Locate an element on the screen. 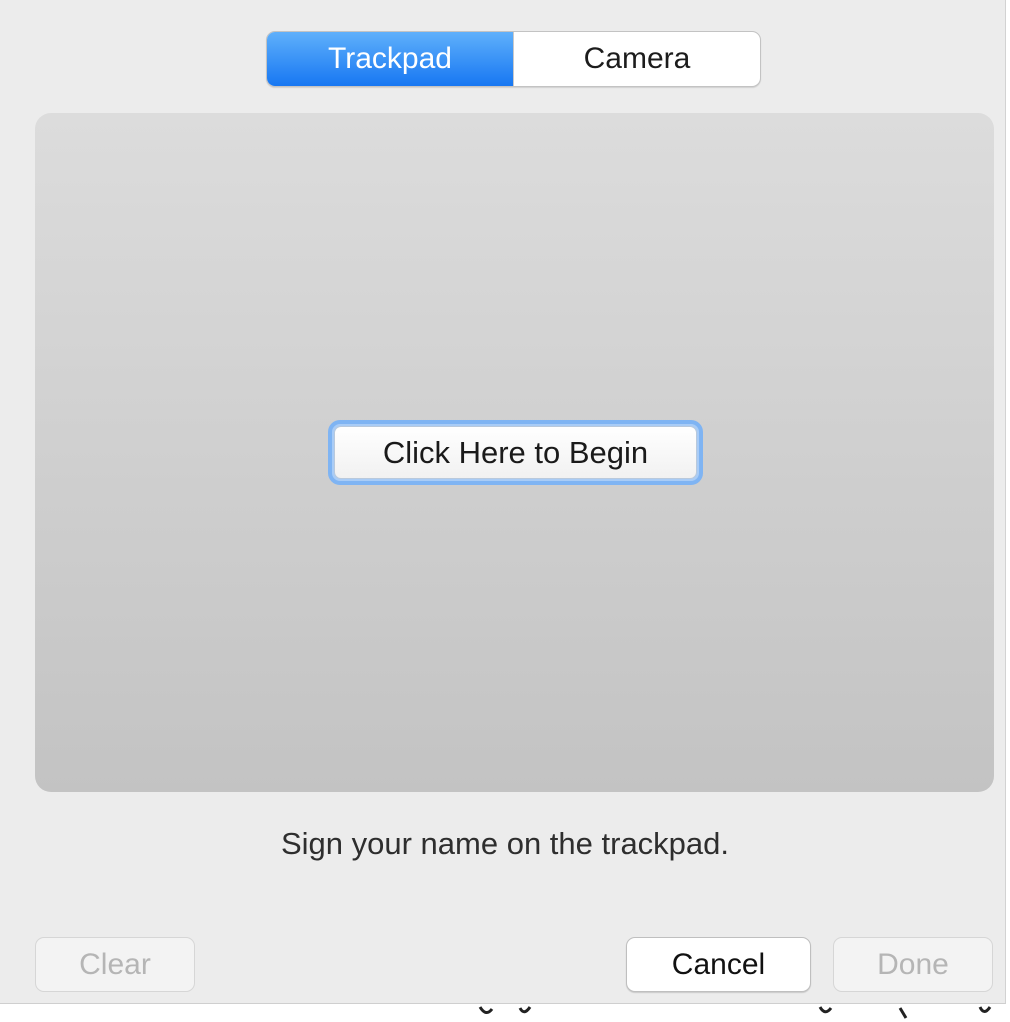 This screenshot has height=1022, width=1010. click-to-begin-button: Click Here to Begin is located at coordinates (515, 452).